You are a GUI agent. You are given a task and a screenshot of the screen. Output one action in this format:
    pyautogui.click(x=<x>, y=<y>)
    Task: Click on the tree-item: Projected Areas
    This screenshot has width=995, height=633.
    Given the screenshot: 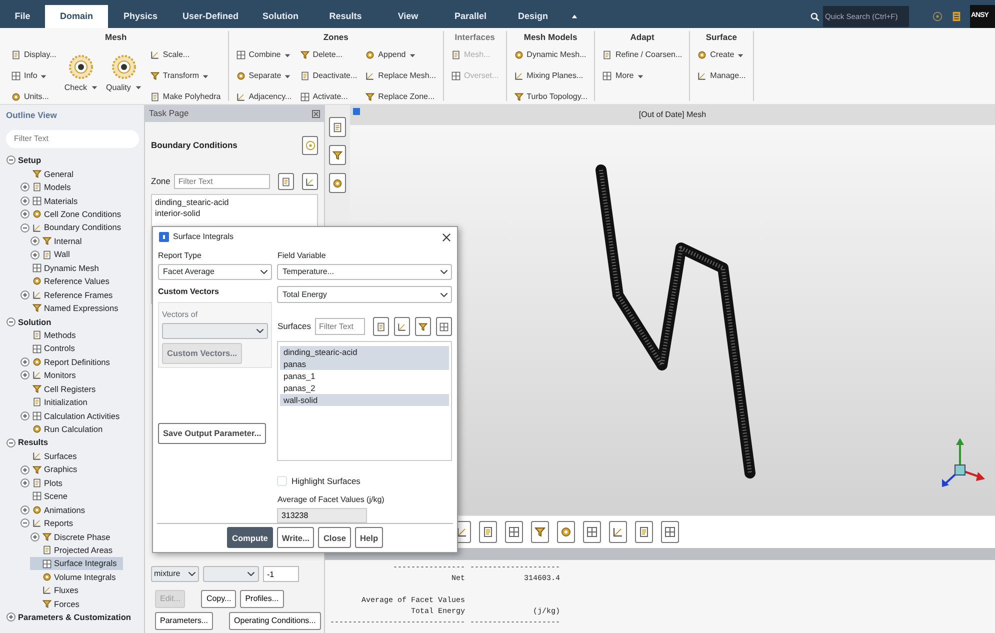 What is the action you would take?
    pyautogui.click(x=74, y=550)
    